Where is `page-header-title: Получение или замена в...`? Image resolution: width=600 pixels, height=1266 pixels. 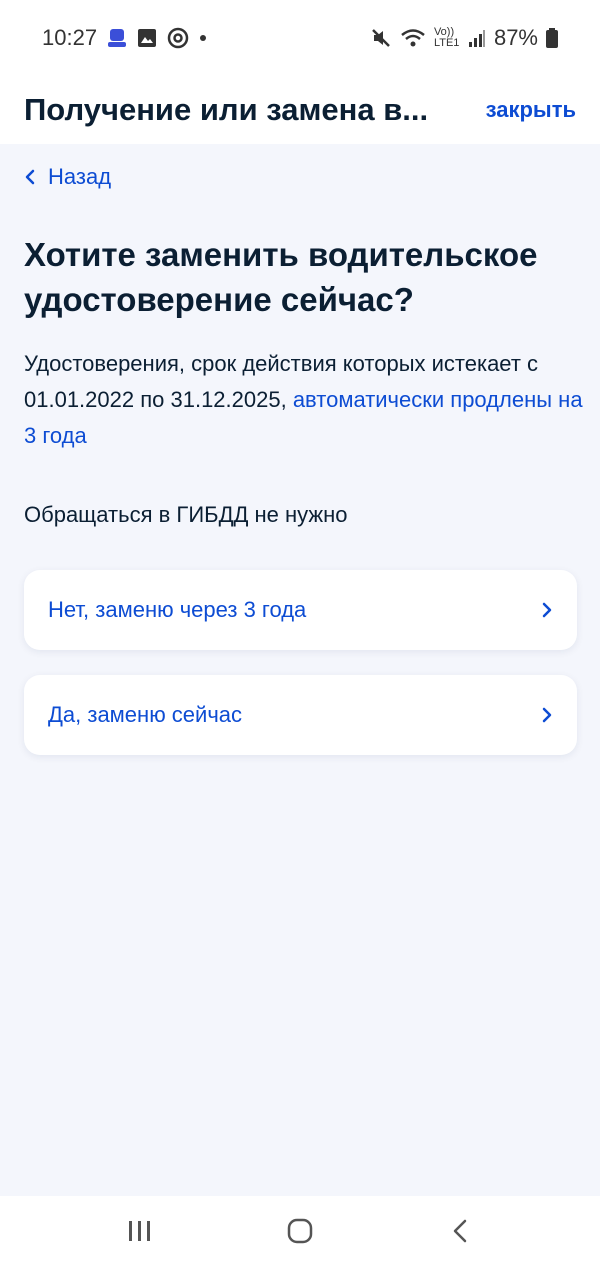
page-header-title: Получение или замена в... is located at coordinates (226, 109).